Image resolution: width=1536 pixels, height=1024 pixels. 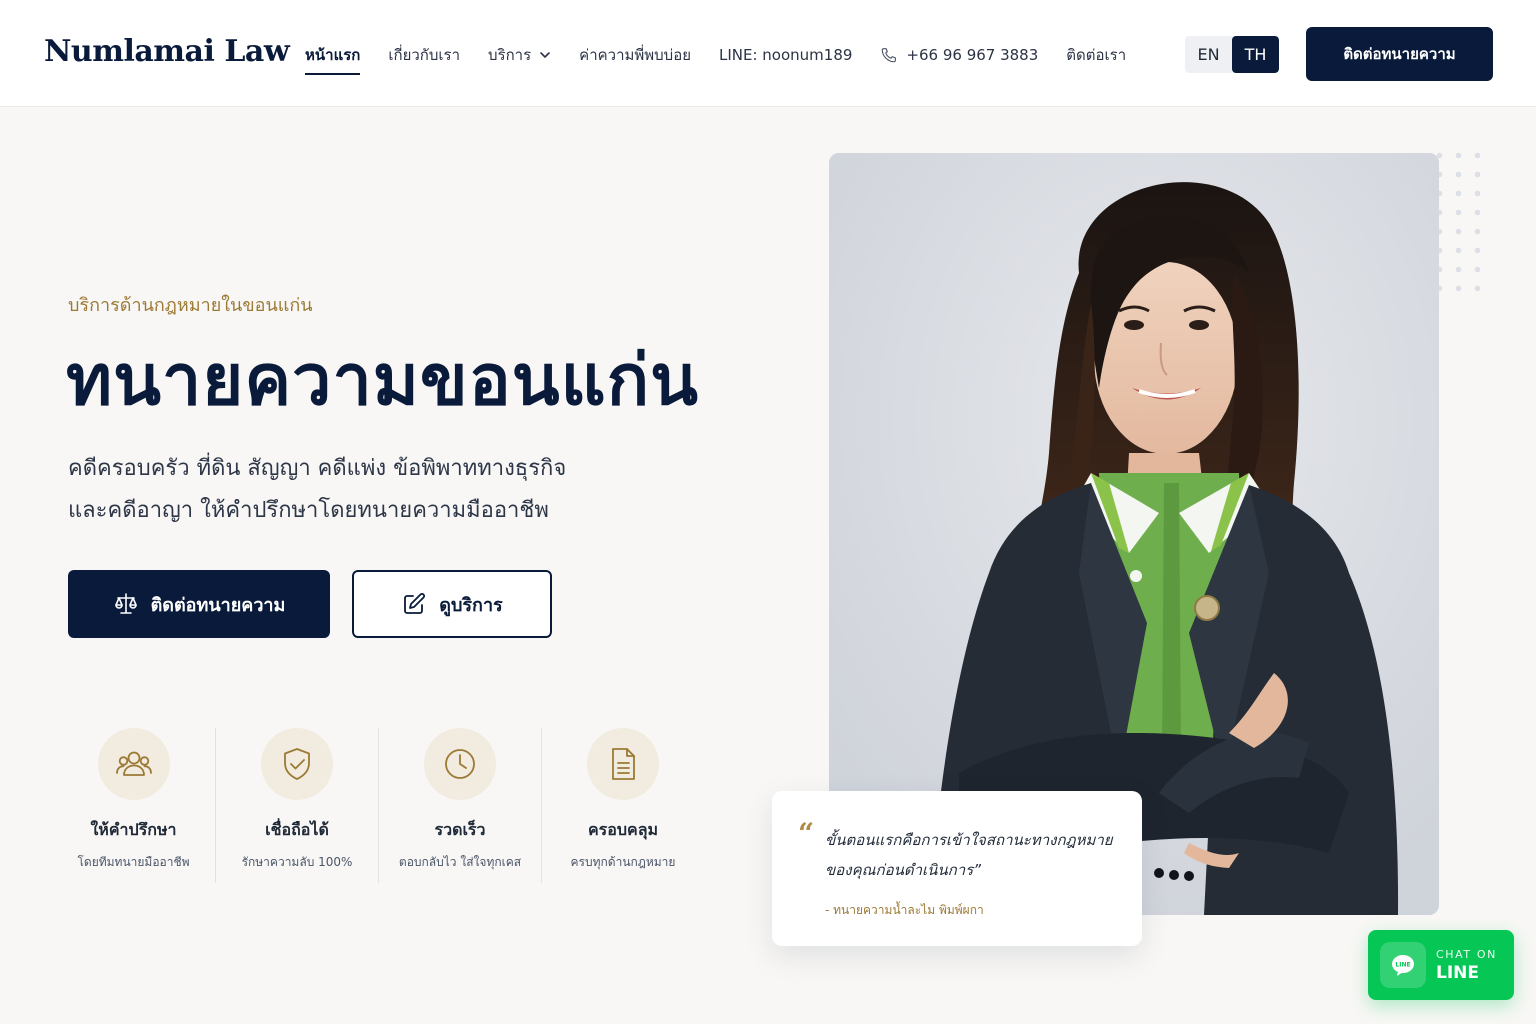 I want to click on contact-lawyer-button: ติดต่อทนายความ, so click(x=199, y=604).